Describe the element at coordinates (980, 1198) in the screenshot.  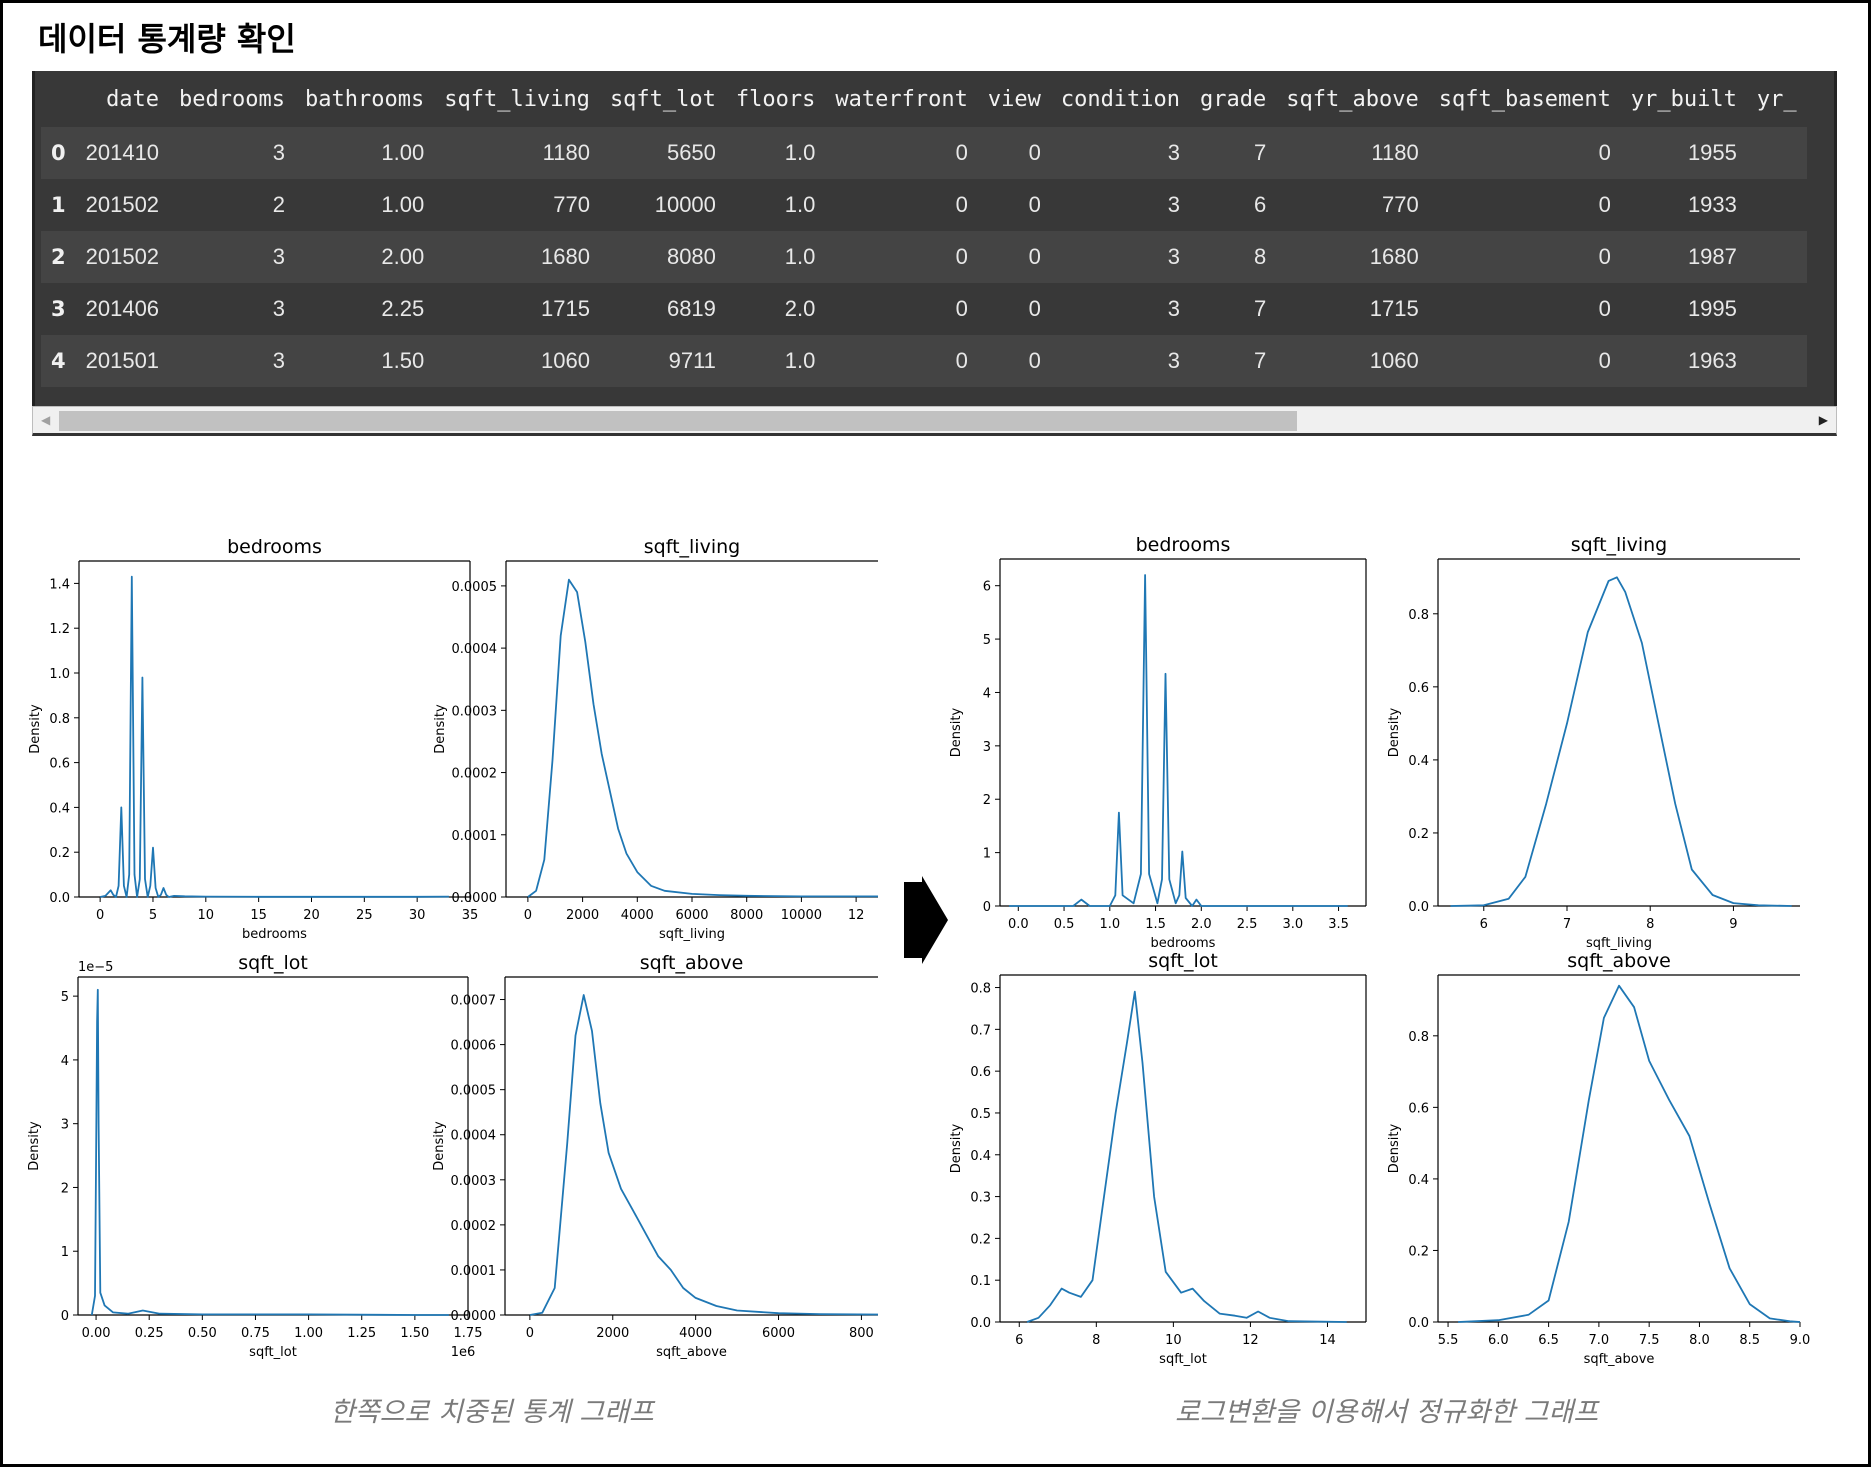
I see `y-tick-label: 0.3` at that location.